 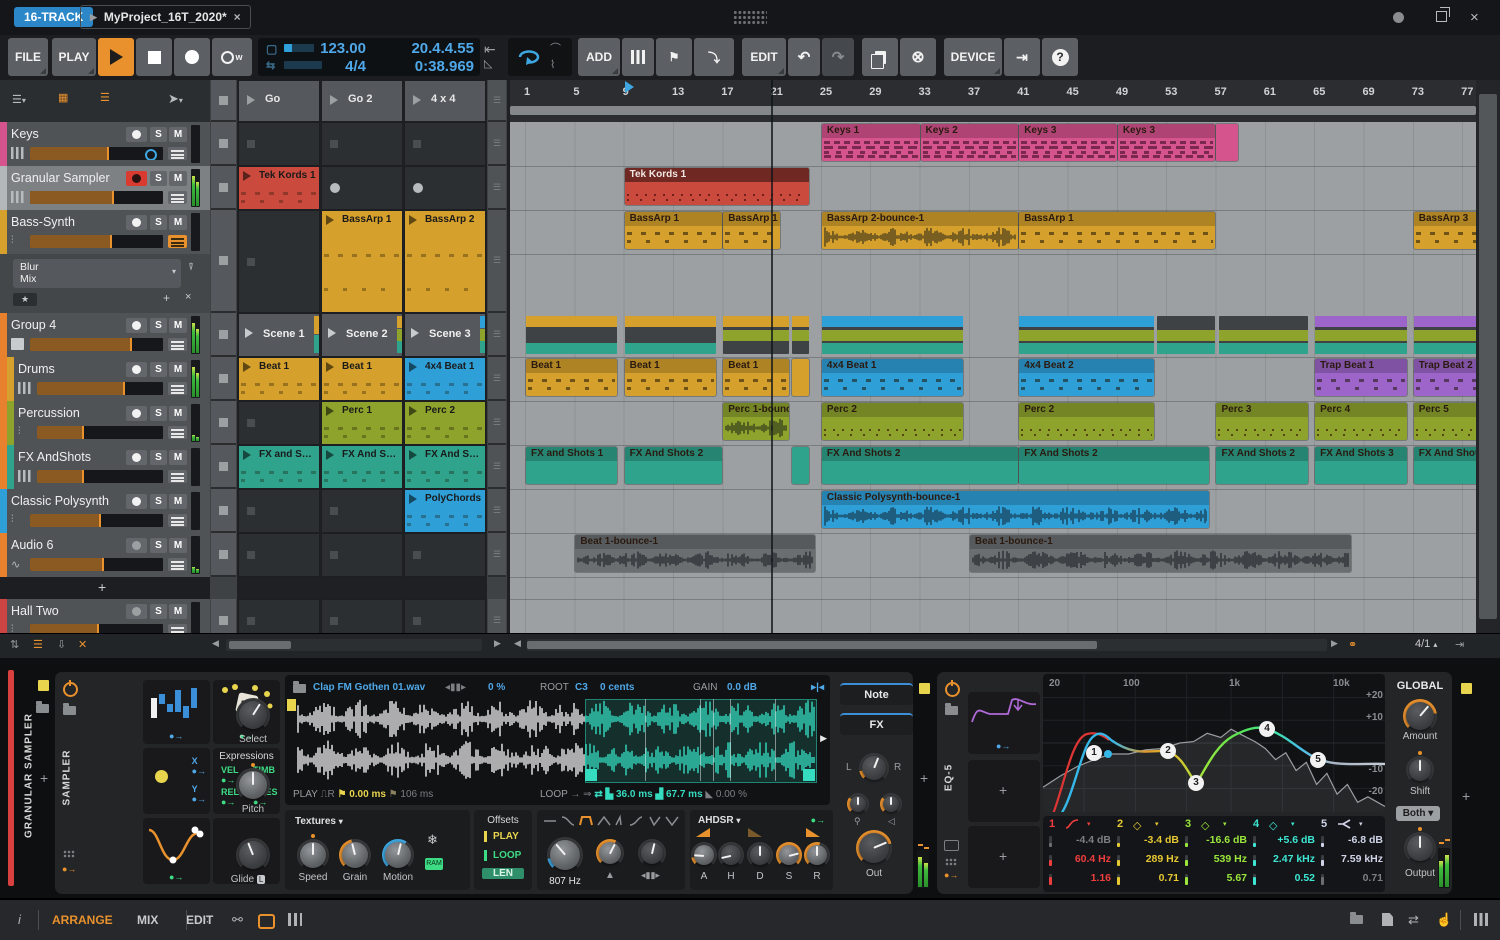 What do you see at coordinates (1361, 335) in the screenshot?
I see `group-summary-segment` at bounding box center [1361, 335].